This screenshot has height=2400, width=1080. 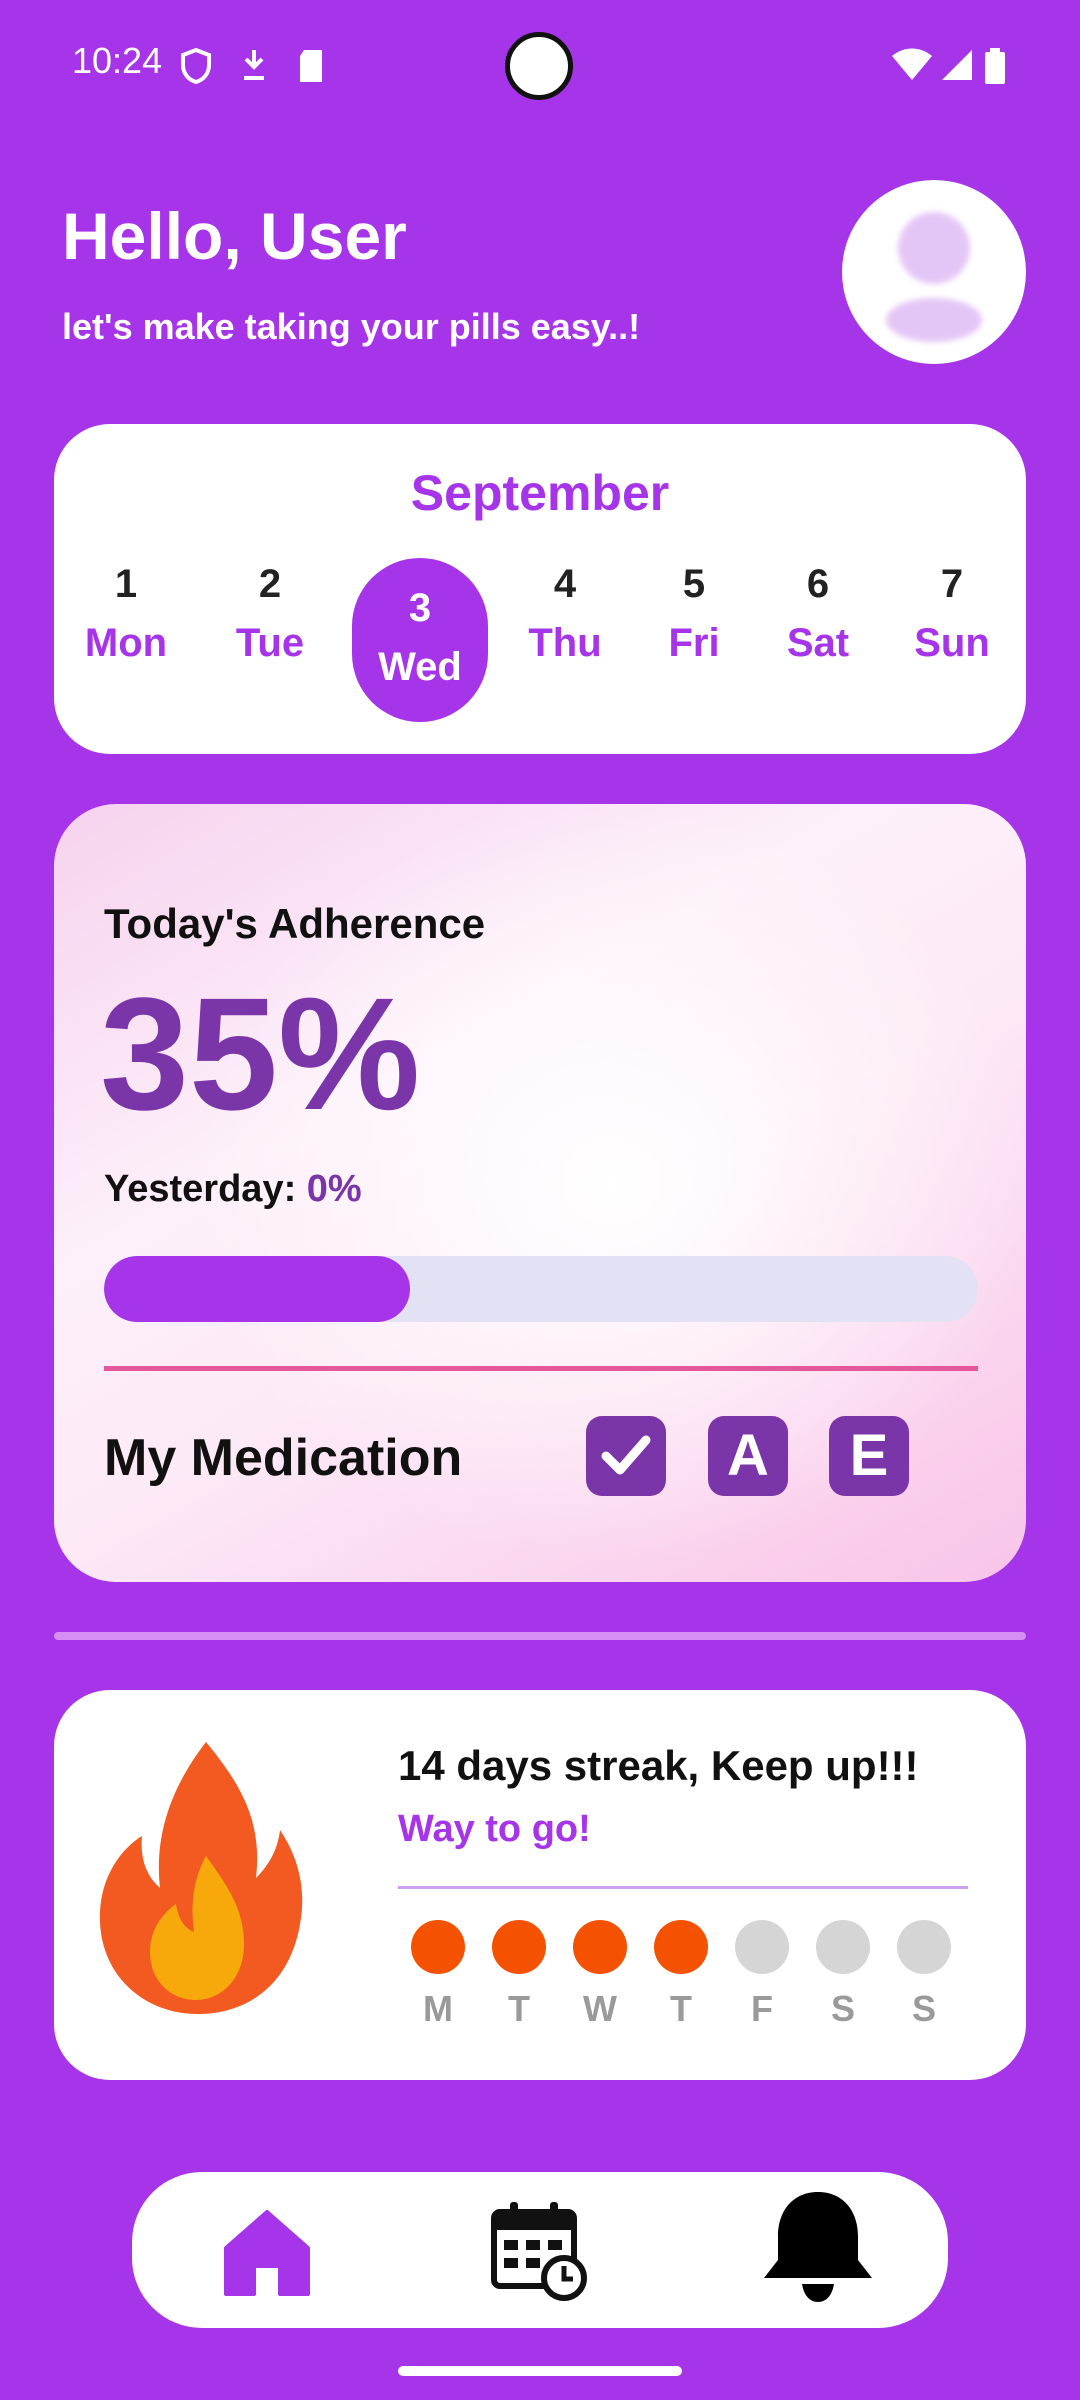 I want to click on home-indicator, so click(x=540, y=2371).